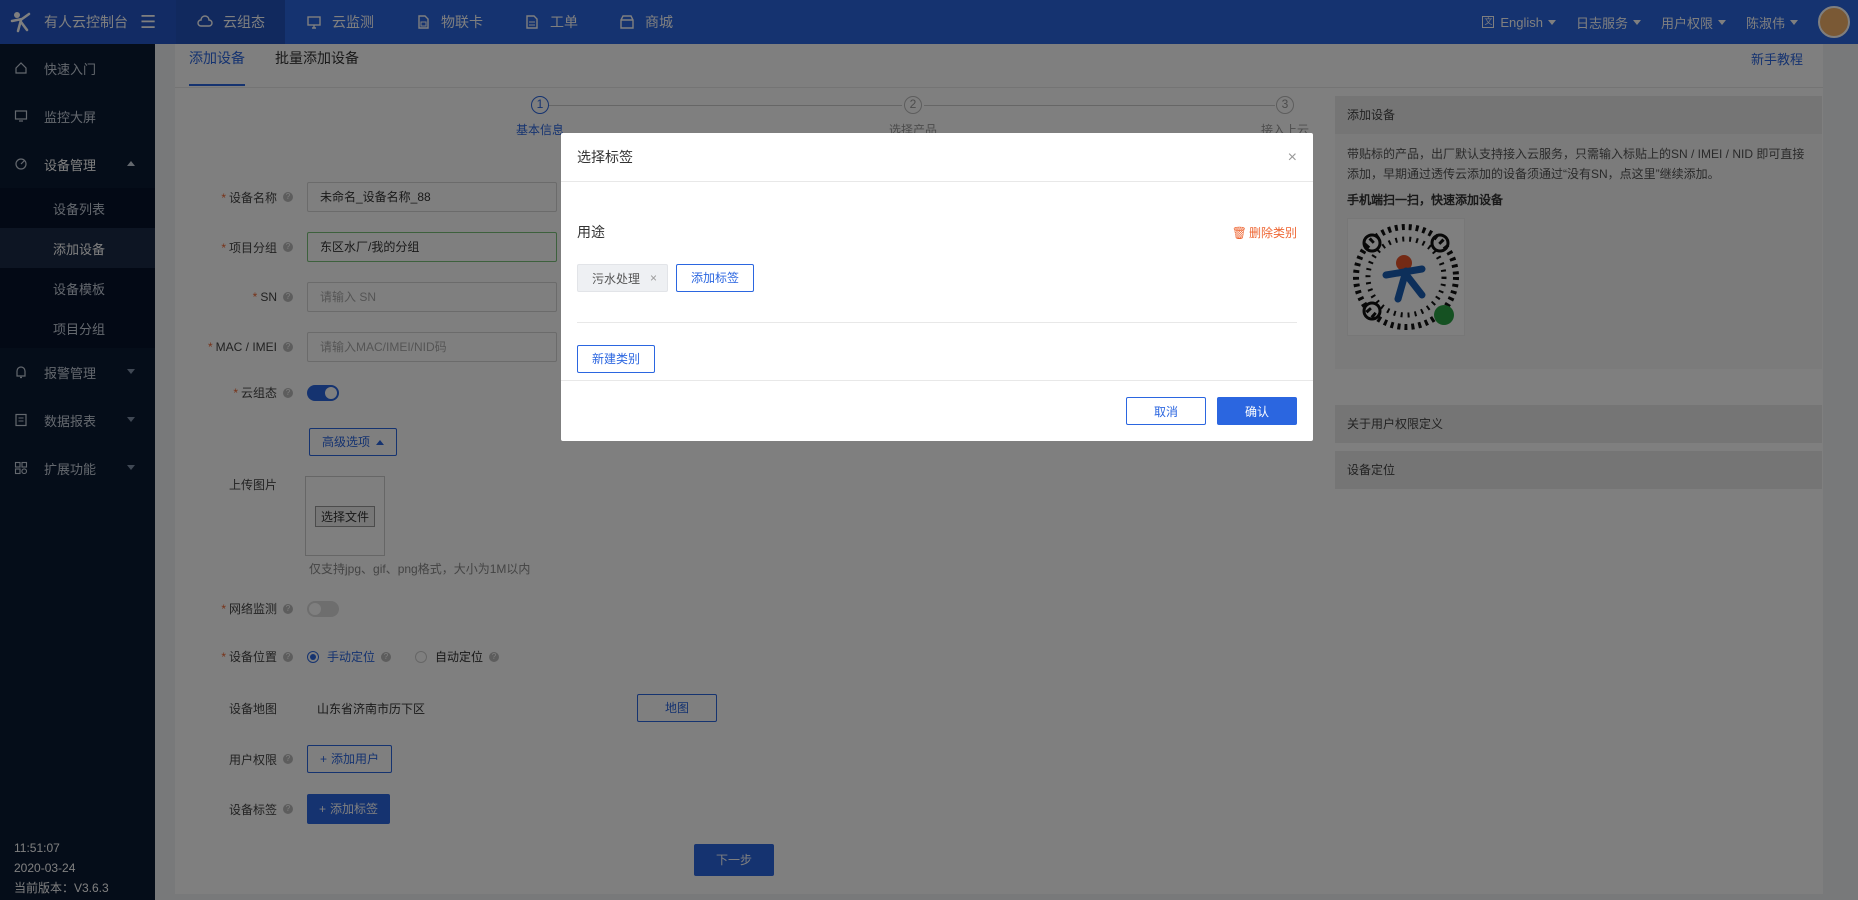  I want to click on divider, so click(937, 322).